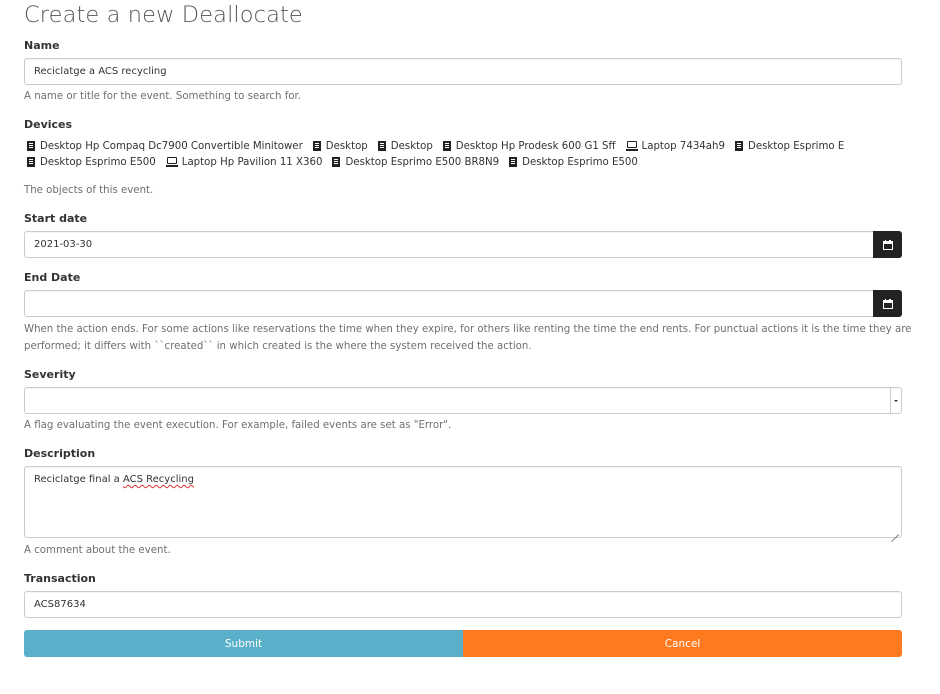  I want to click on severity-select, so click(463, 400).